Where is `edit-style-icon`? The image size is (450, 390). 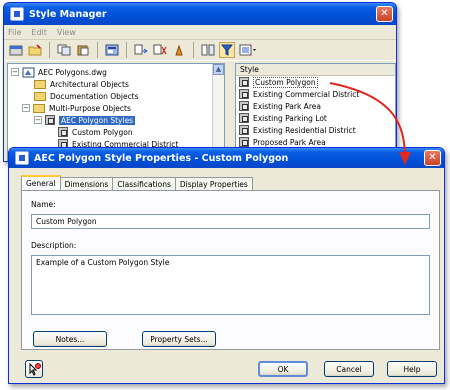
edit-style-icon is located at coordinates (112, 50).